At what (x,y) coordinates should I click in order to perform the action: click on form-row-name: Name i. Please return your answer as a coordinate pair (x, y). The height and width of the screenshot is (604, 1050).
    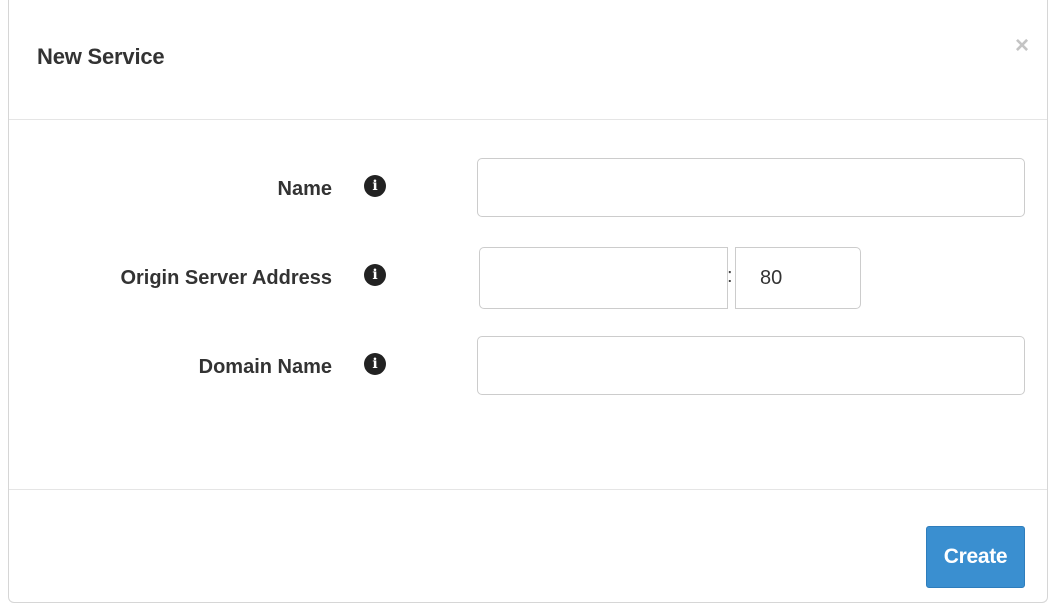
    Looking at the image, I should click on (528, 188).